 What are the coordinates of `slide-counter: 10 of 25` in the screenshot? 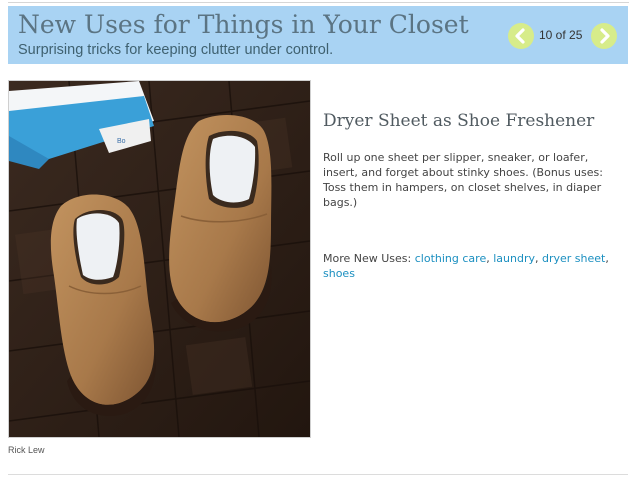 It's located at (561, 35).